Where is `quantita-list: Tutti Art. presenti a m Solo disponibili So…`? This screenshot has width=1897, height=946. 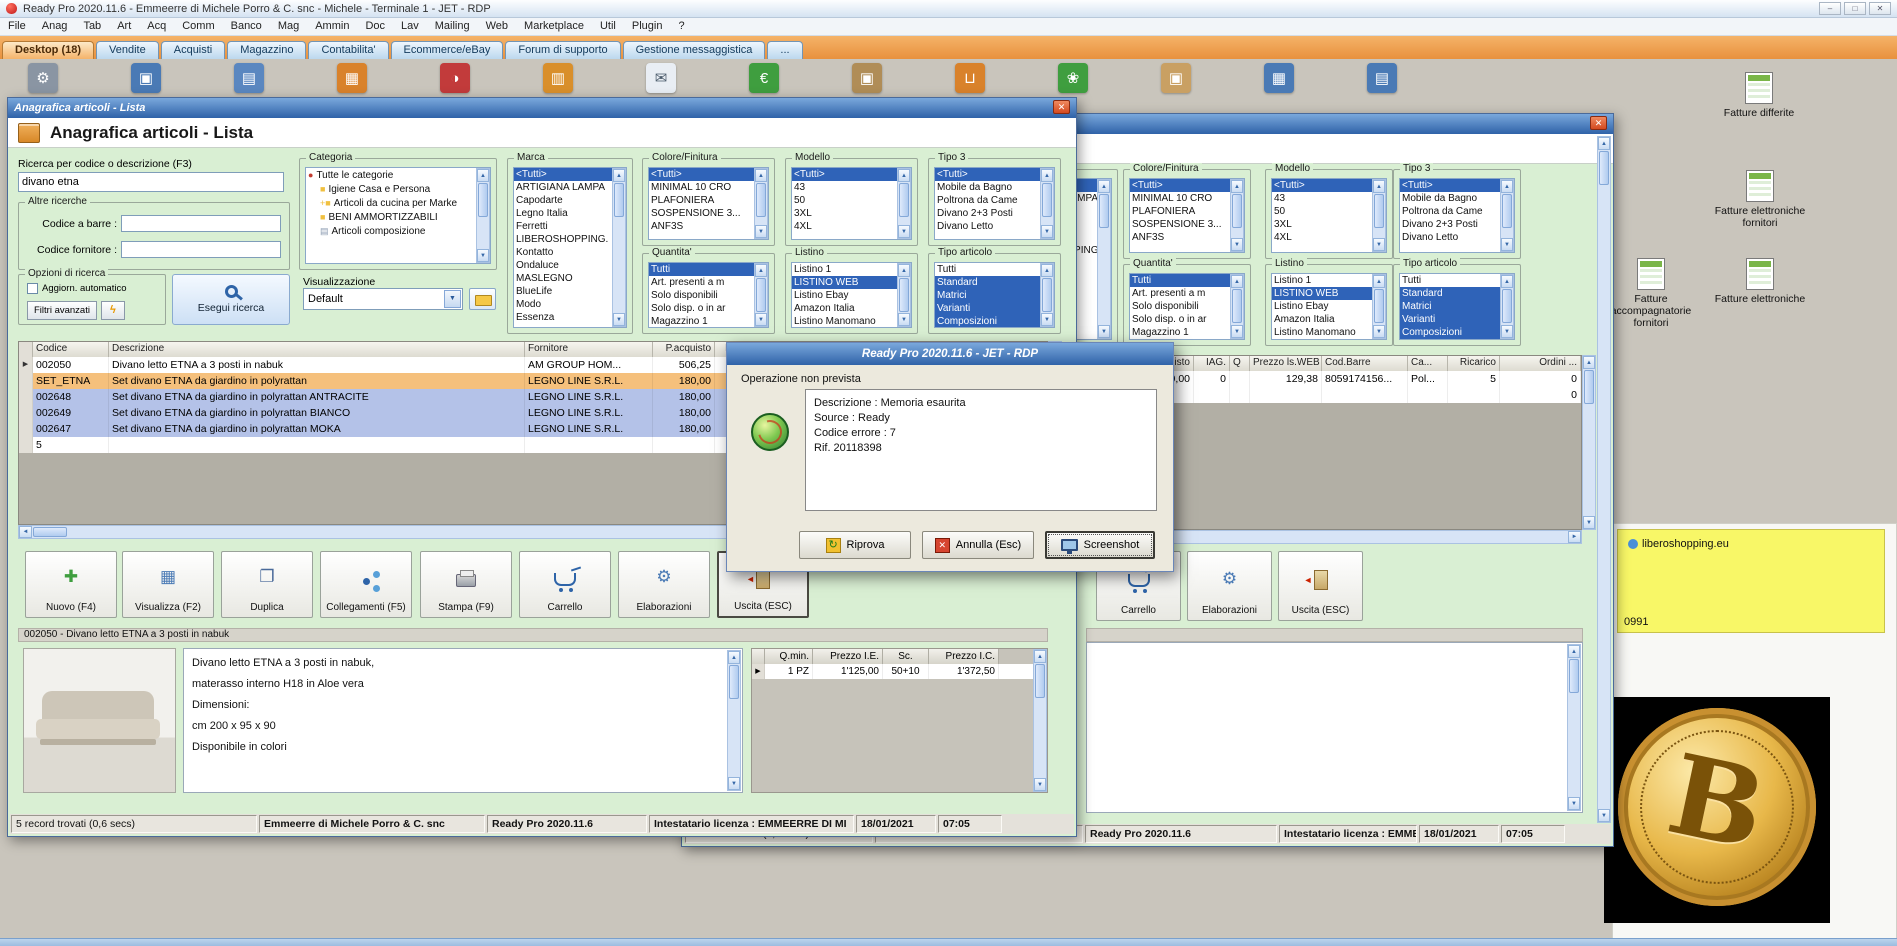
quantita-list: Tutti Art. presenti a m Solo disponibili So… is located at coordinates (1187, 306).